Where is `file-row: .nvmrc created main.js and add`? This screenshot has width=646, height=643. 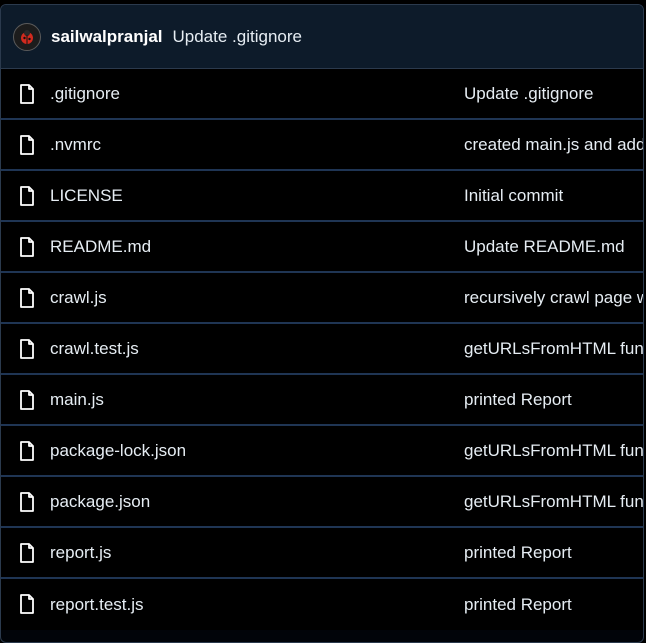 file-row: .nvmrc created main.js and add is located at coordinates (322, 145).